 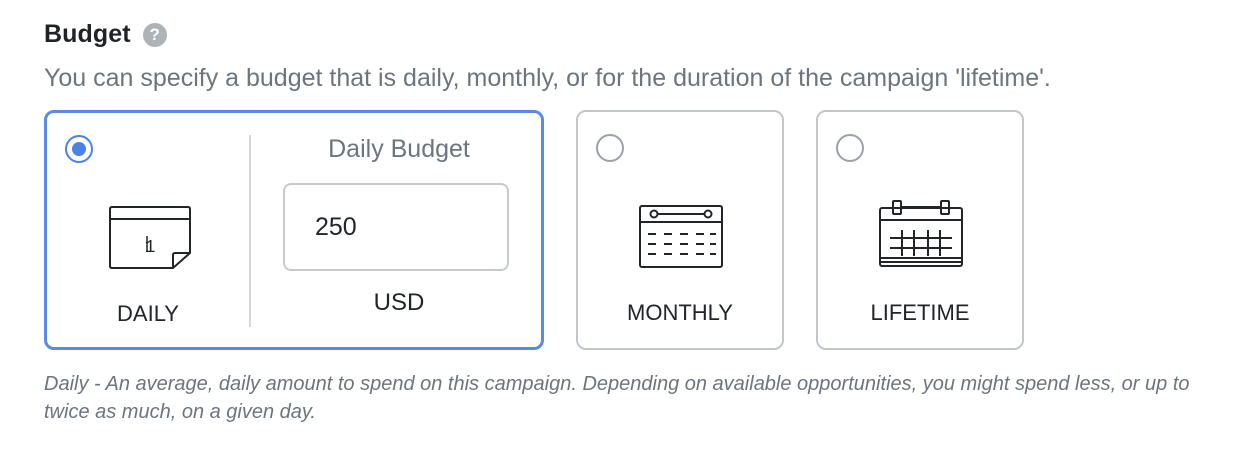 What do you see at coordinates (920, 312) in the screenshot?
I see `lifetime-label: LIFETIME` at bounding box center [920, 312].